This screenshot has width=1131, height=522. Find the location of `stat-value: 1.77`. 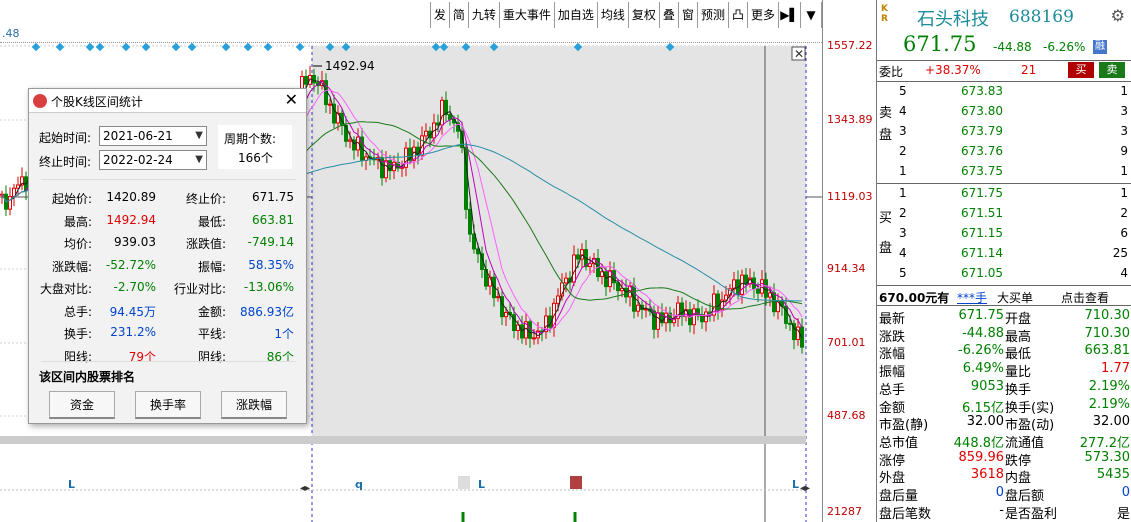

stat-value: 1.77 is located at coordinates (1115, 369).